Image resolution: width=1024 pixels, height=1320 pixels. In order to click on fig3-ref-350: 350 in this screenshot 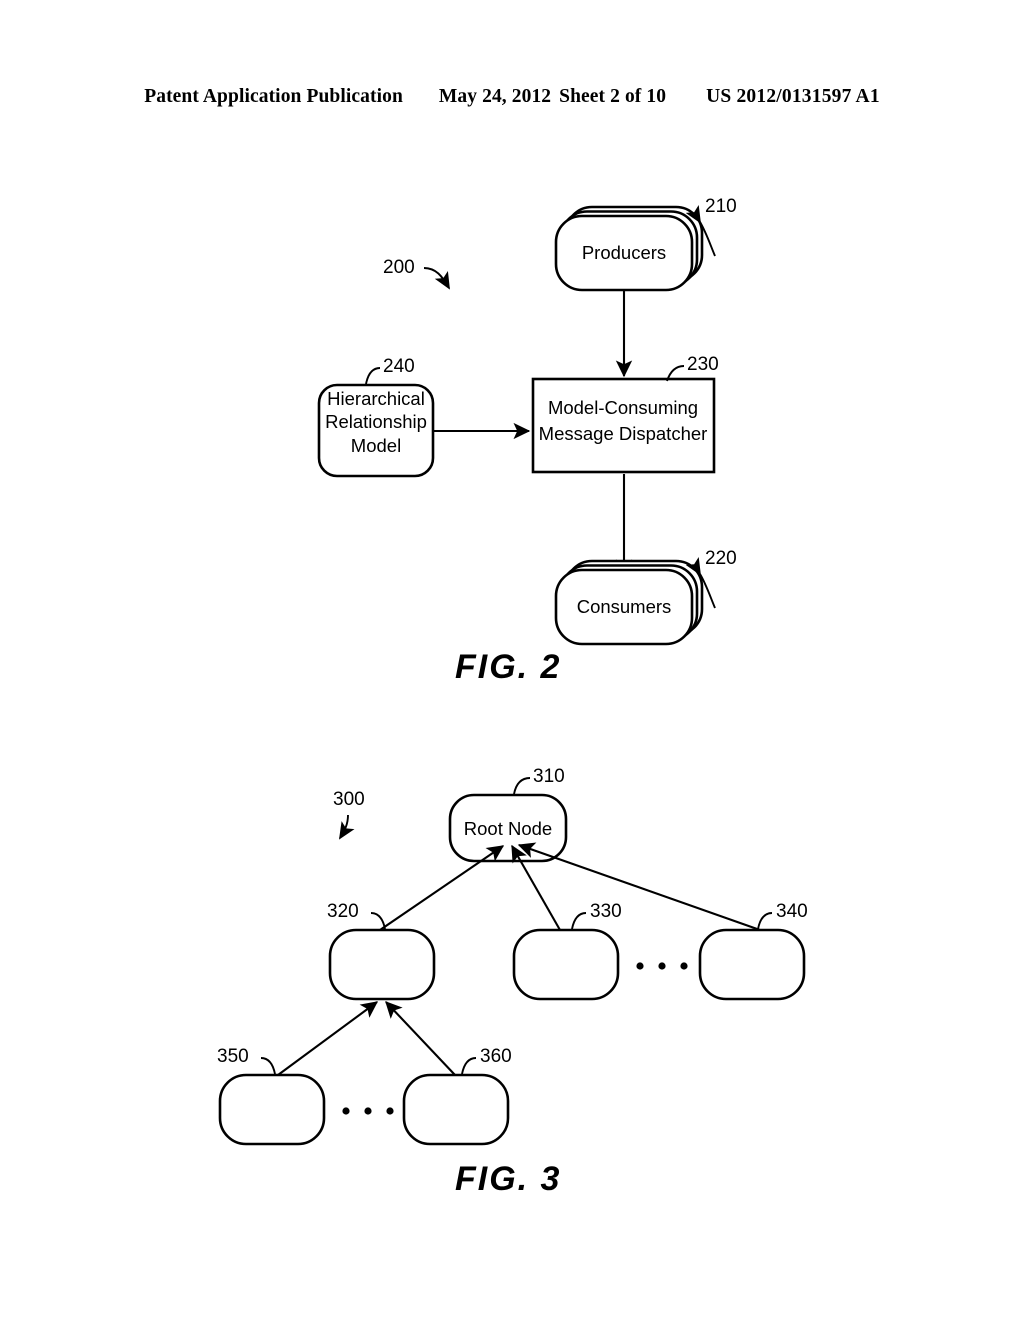, I will do `click(246, 1060)`.